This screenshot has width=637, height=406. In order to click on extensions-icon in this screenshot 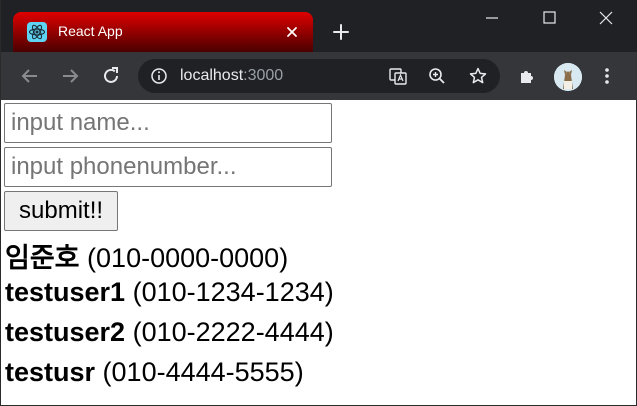, I will do `click(528, 76)`.